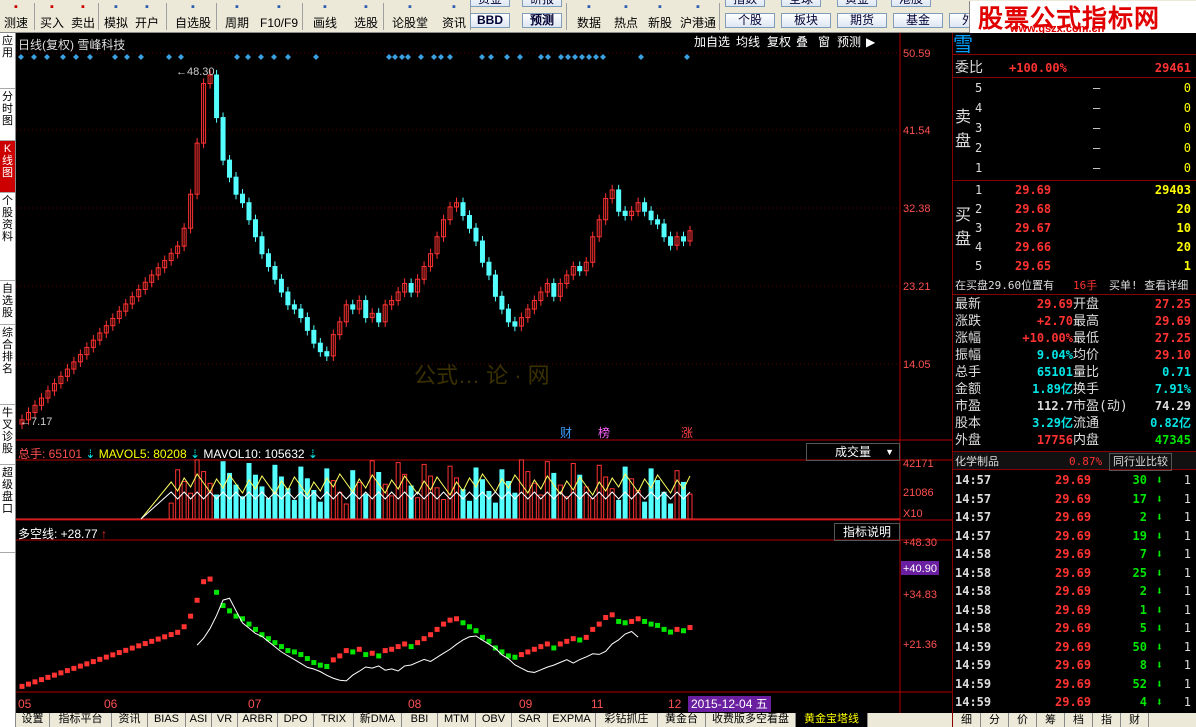  I want to click on sector-compare-button: 同行业比较, so click(1140, 462).